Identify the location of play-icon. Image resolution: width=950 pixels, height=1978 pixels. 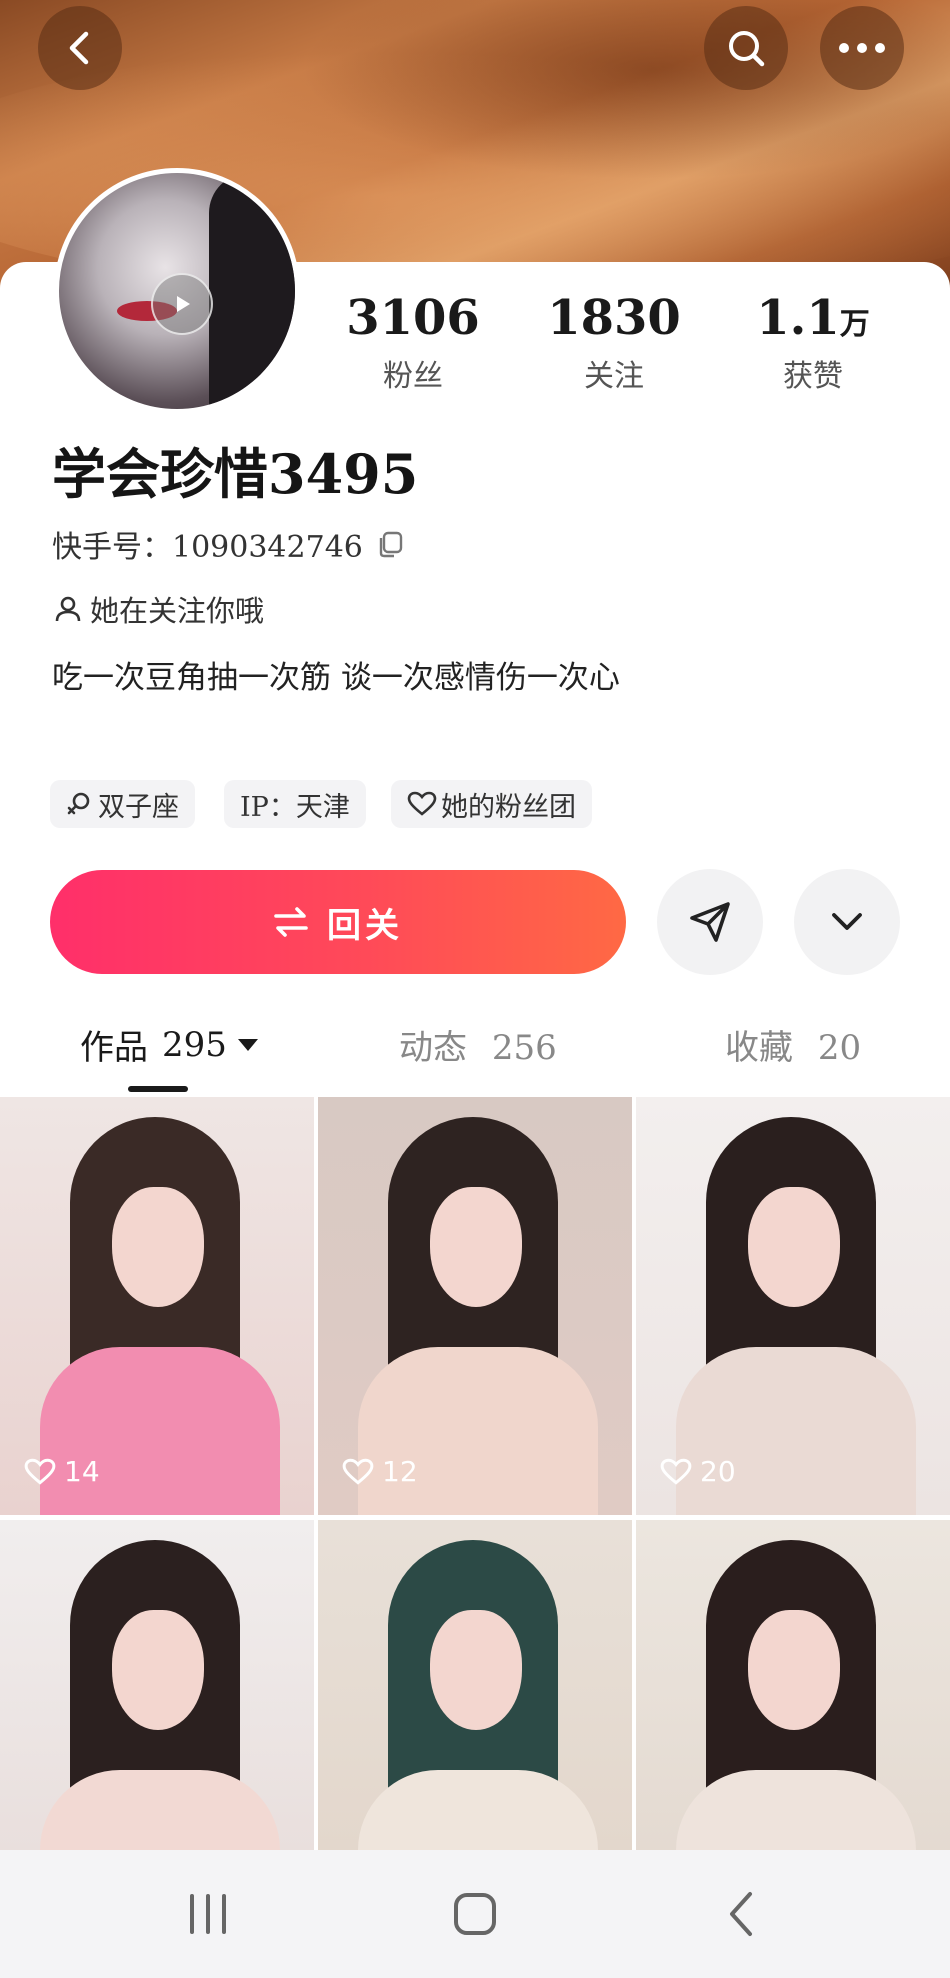
(182, 304).